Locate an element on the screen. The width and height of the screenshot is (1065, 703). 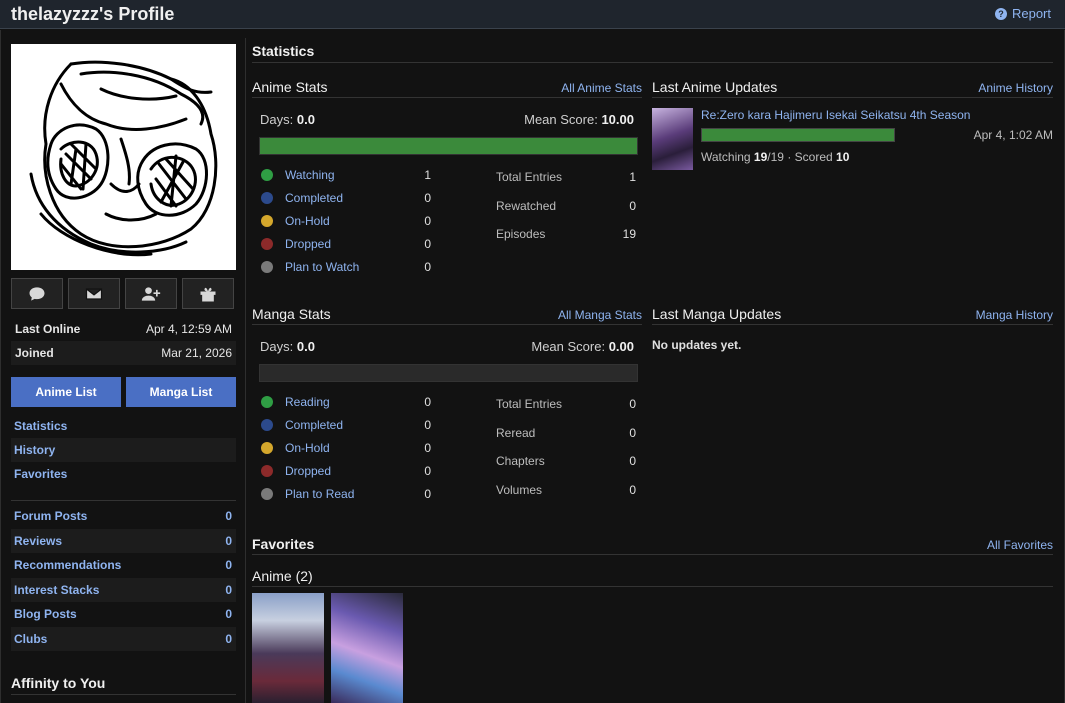
total-row: Rewatched 0 is located at coordinates (566, 206).